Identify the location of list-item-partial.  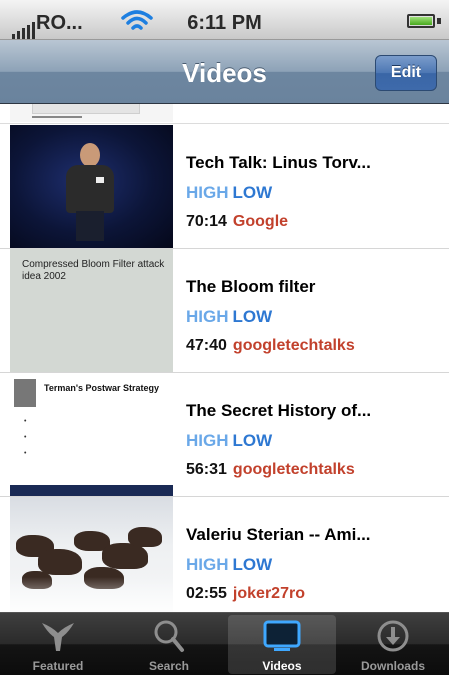
(224, 114).